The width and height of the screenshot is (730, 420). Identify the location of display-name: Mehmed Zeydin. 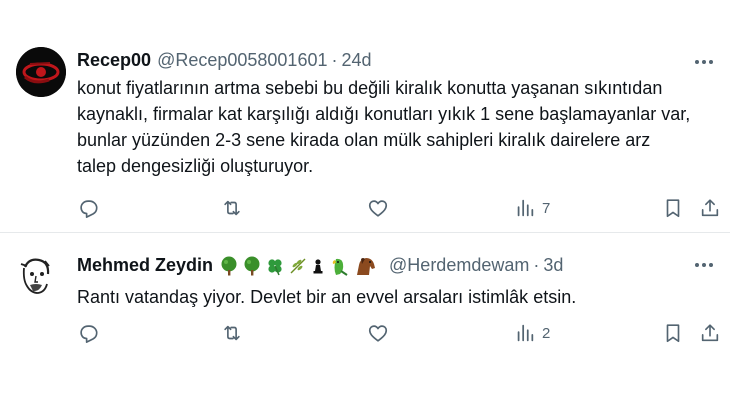
(145, 265).